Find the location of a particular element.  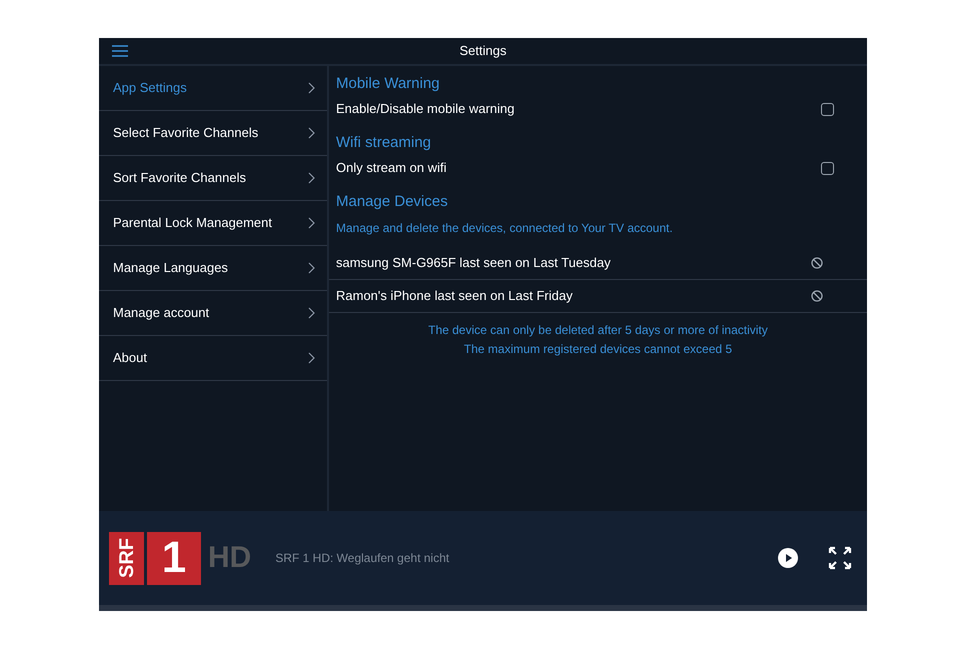

option-label: Enable/Disable mobile warning is located at coordinates (425, 109).